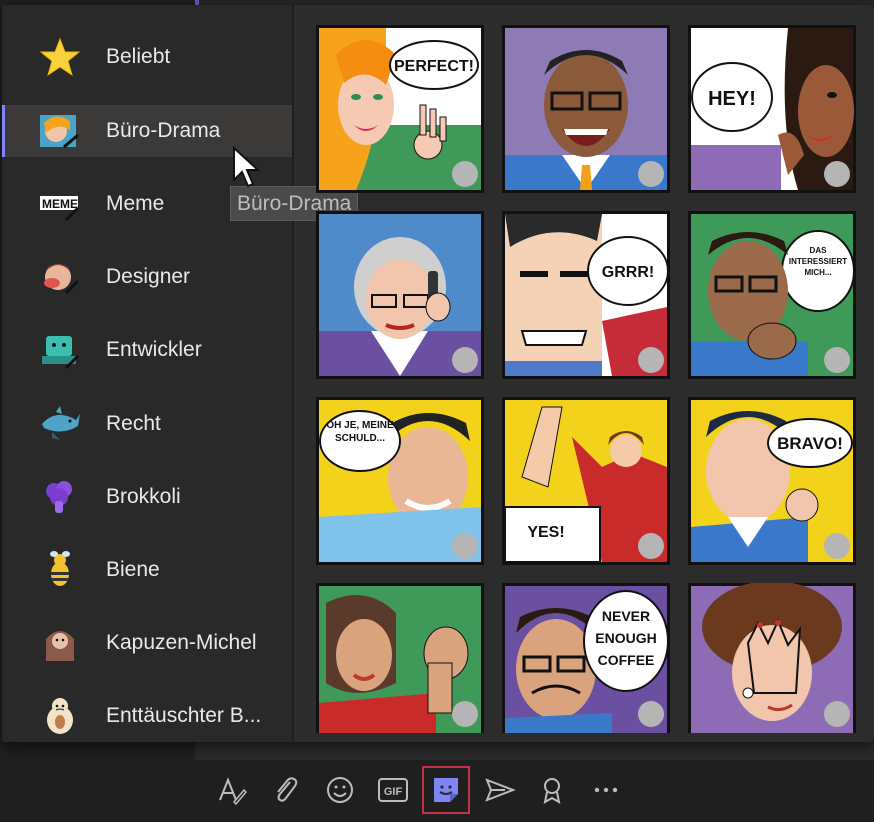  I want to click on category-item-kapuzen-michel: Kapuzen-Michel, so click(147, 643).